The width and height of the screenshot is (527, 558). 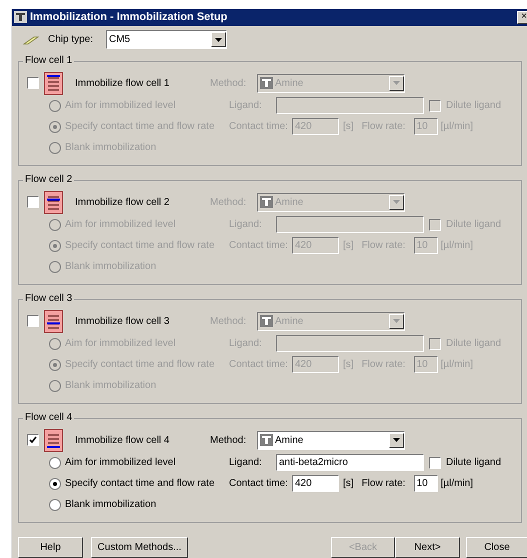 What do you see at coordinates (31, 39) in the screenshot?
I see `chip-icon` at bounding box center [31, 39].